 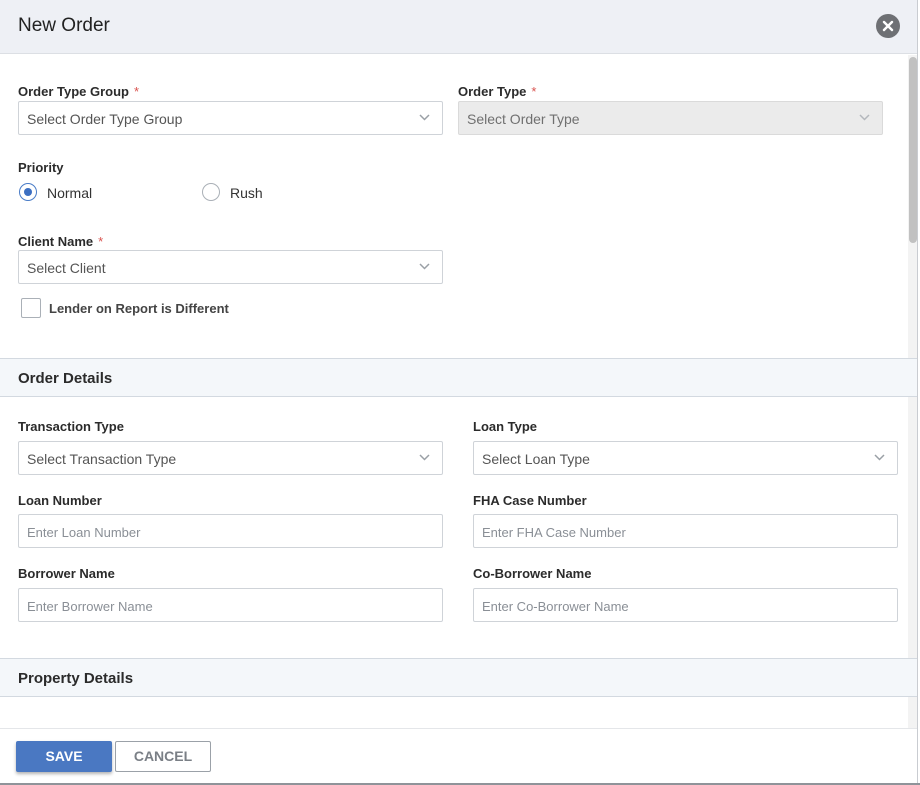 What do you see at coordinates (685, 605) in the screenshot?
I see `co-borrower-name-input: Enter Co-Borrower Name` at bounding box center [685, 605].